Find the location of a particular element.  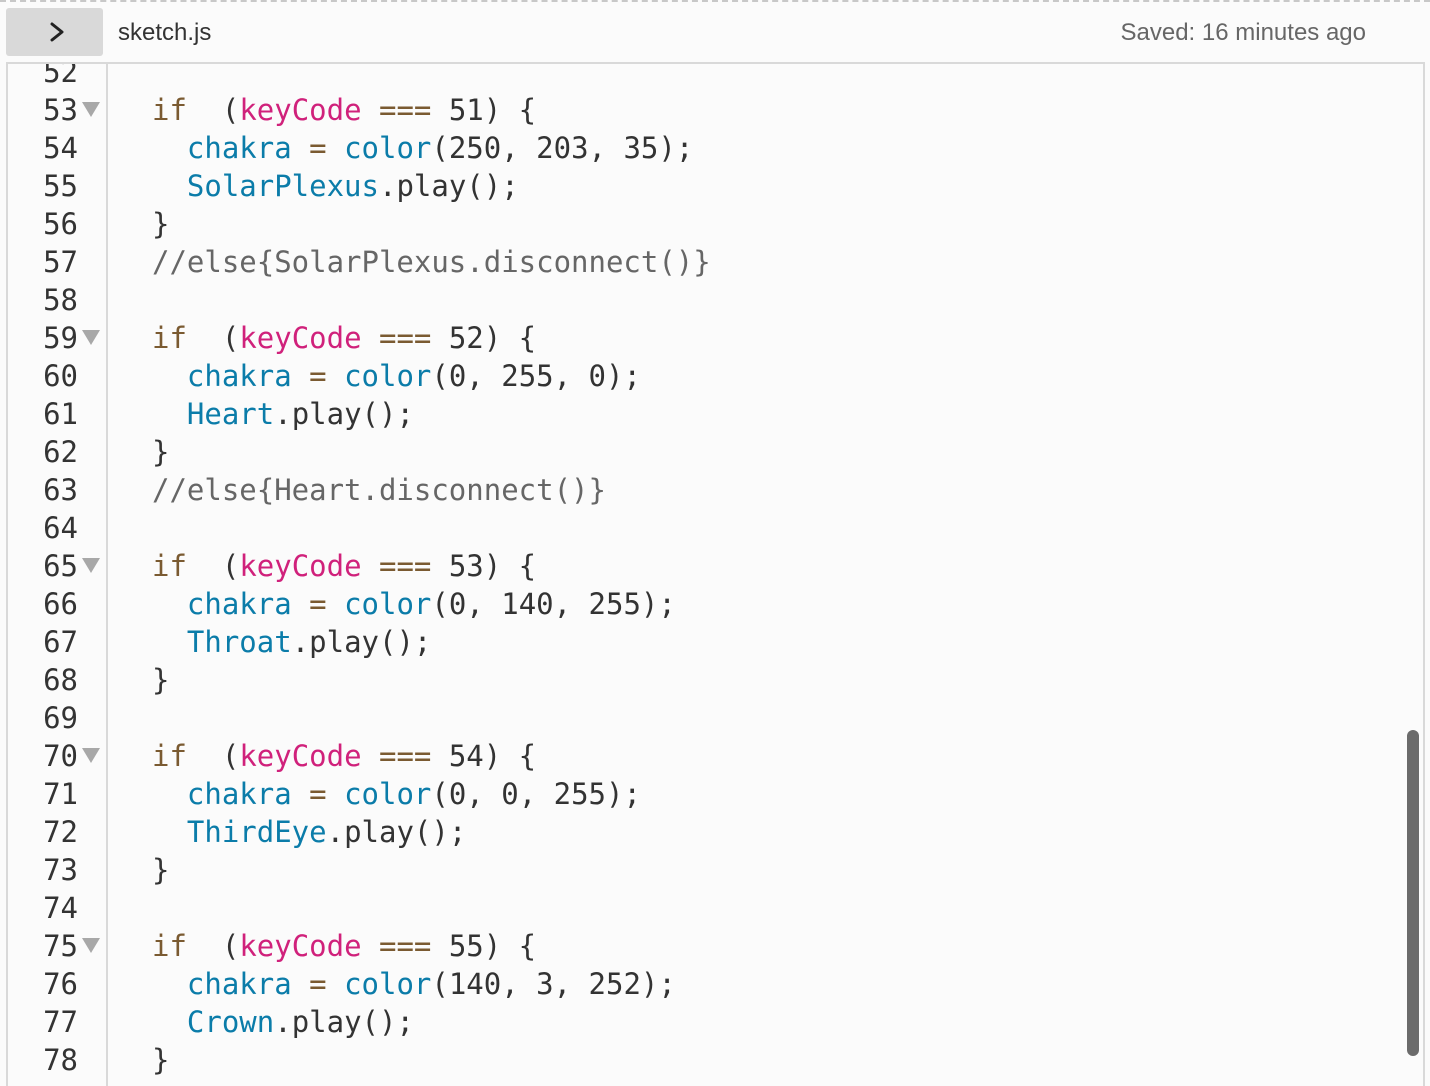

code-line: 64 is located at coordinates (715, 528).